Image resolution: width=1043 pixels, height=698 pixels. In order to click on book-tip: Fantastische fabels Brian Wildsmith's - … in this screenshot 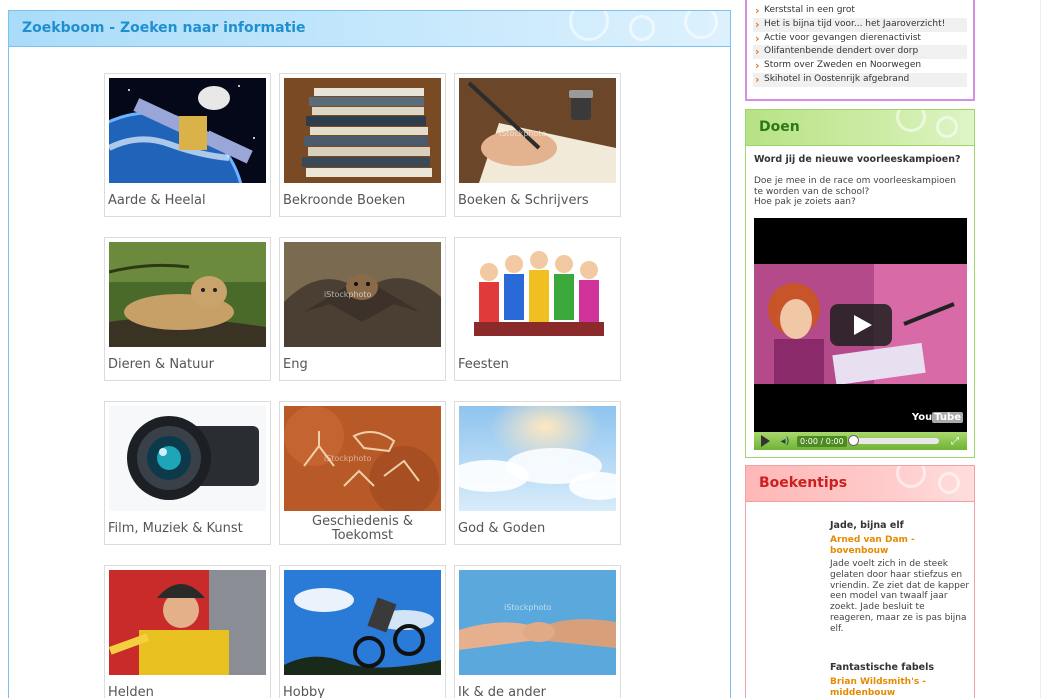, I will do `click(900, 680)`.